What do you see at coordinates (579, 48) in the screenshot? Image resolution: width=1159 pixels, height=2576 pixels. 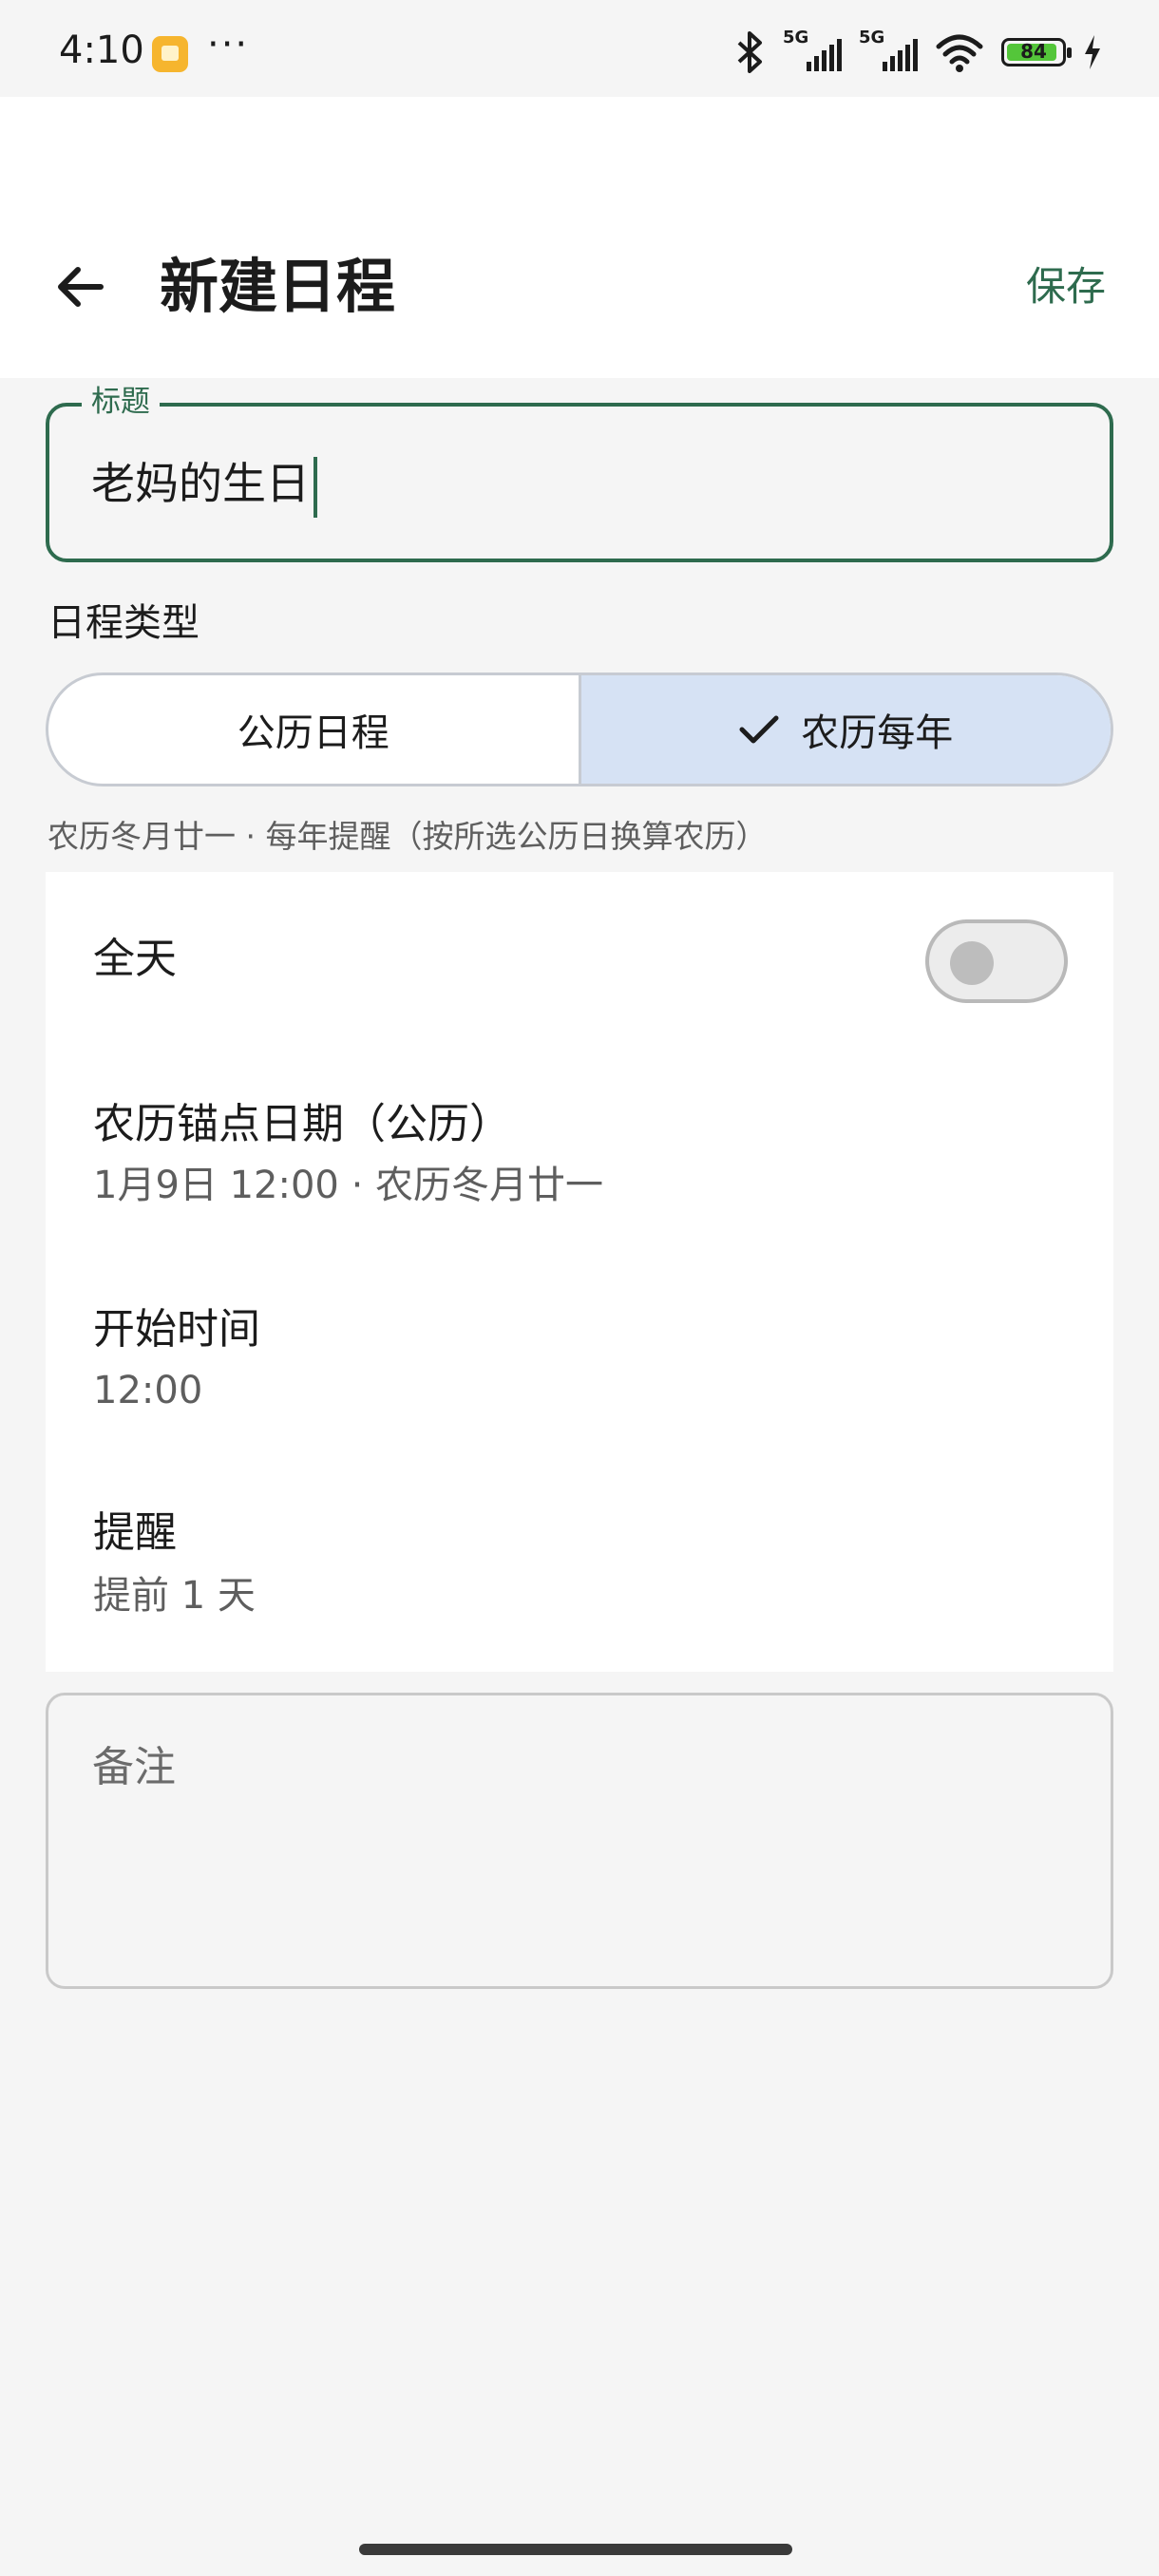 I see `status-bar: 4:10 ··· 5G 5G 84` at bounding box center [579, 48].